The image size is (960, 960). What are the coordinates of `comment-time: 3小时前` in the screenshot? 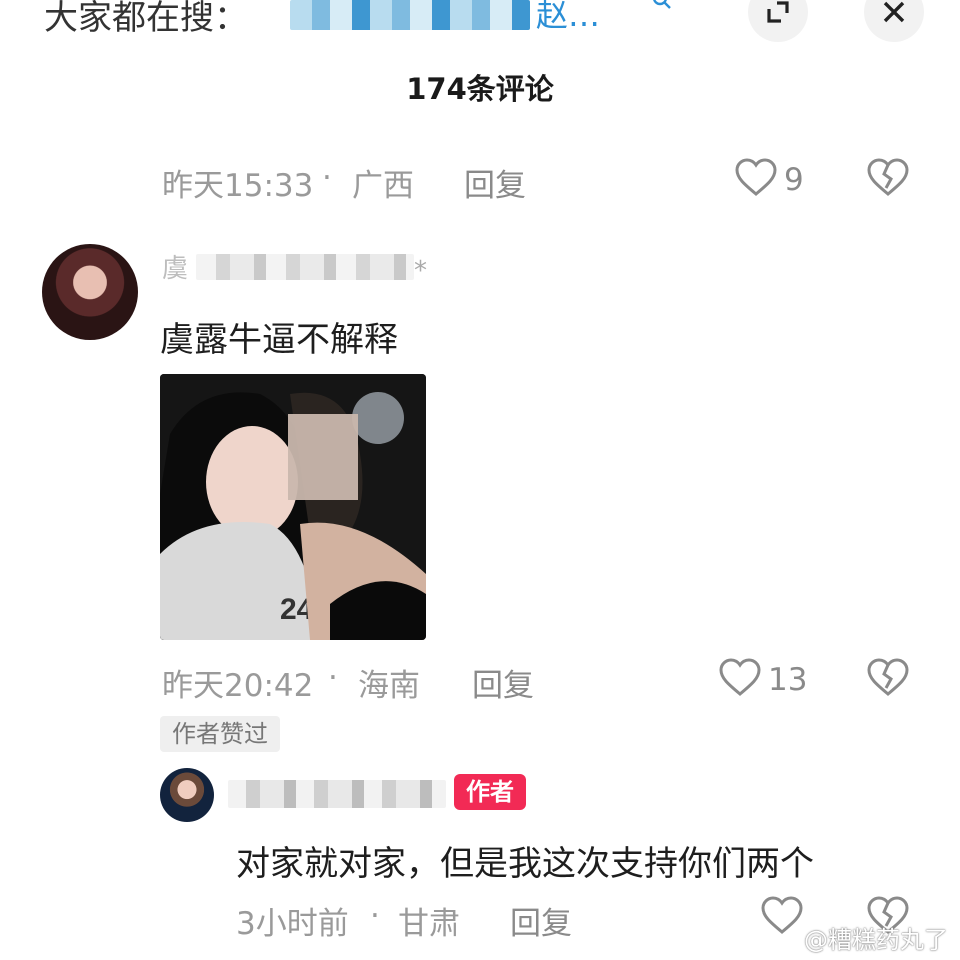 It's located at (292, 924).